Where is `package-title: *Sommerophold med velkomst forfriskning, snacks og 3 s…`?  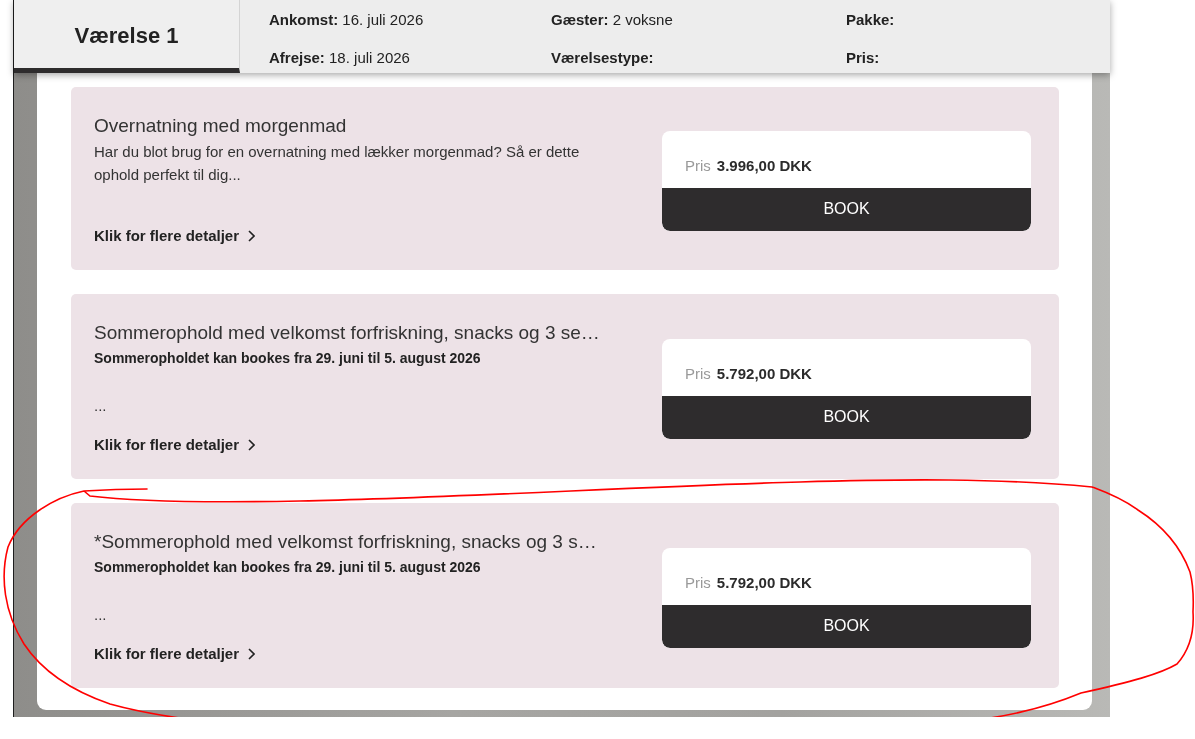 package-title: *Sommerophold med velkomst forfriskning, snacks og 3 s… is located at coordinates (346, 542).